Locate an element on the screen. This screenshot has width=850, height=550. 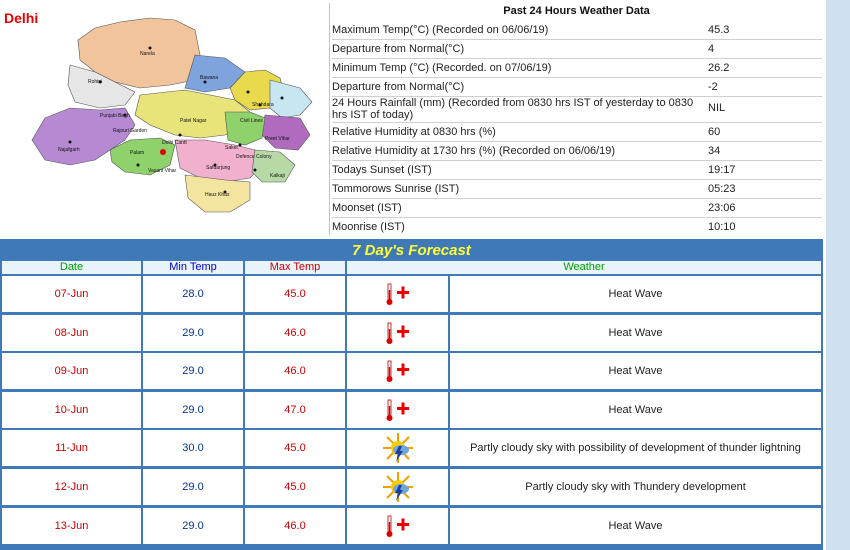
forecast-title: 7 Day's Forecast is located at coordinates (411, 250).